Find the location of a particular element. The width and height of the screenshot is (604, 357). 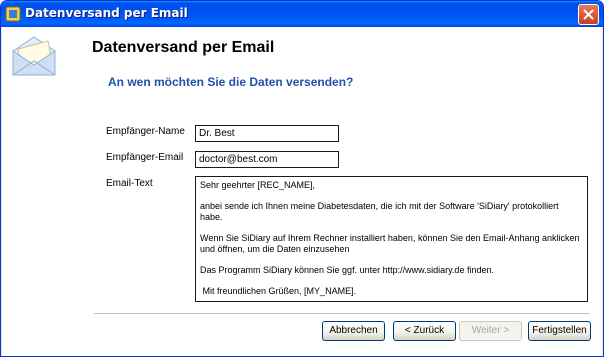

window-title: Datenversand per Email is located at coordinates (106, 13).